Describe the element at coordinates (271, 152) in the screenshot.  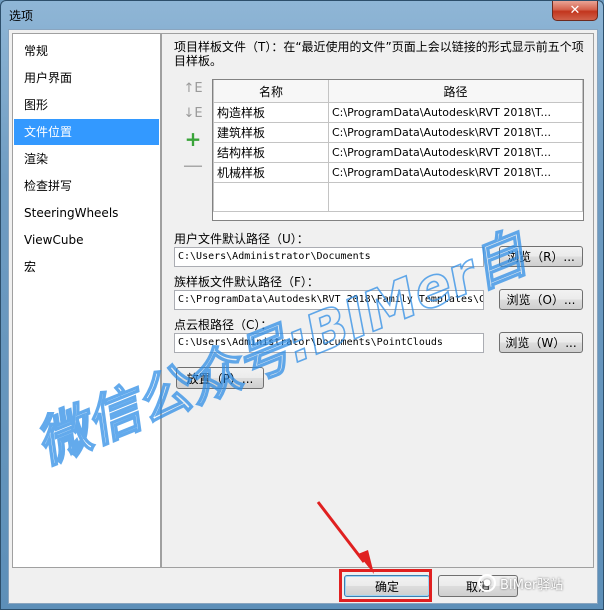
I see `template-name-cell: 结构样板` at that location.